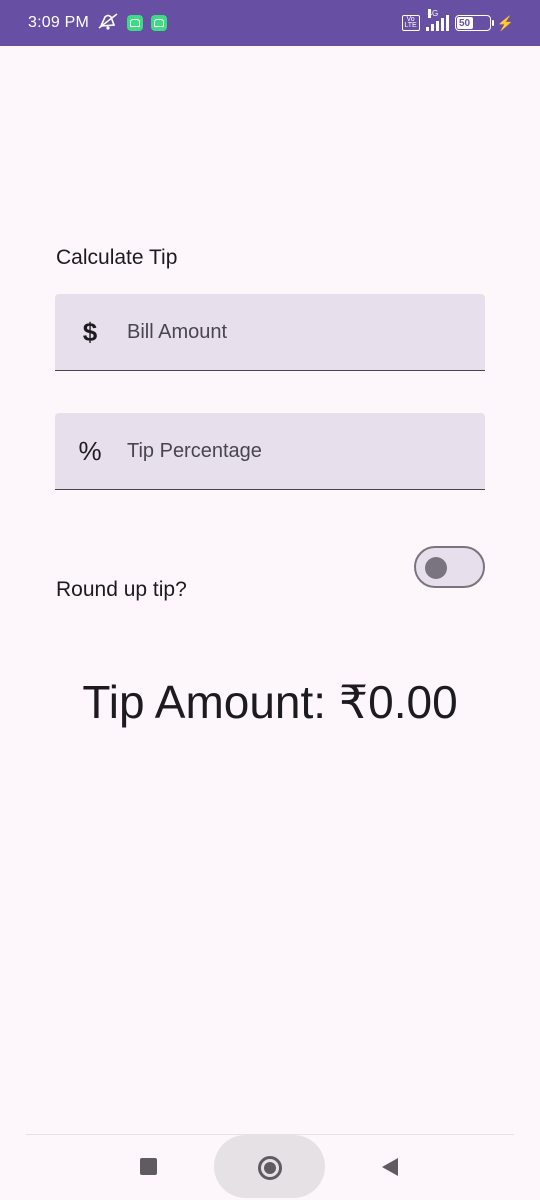  I want to click on tip-amount-text: Tip Amount: ₹0.00, so click(270, 702).